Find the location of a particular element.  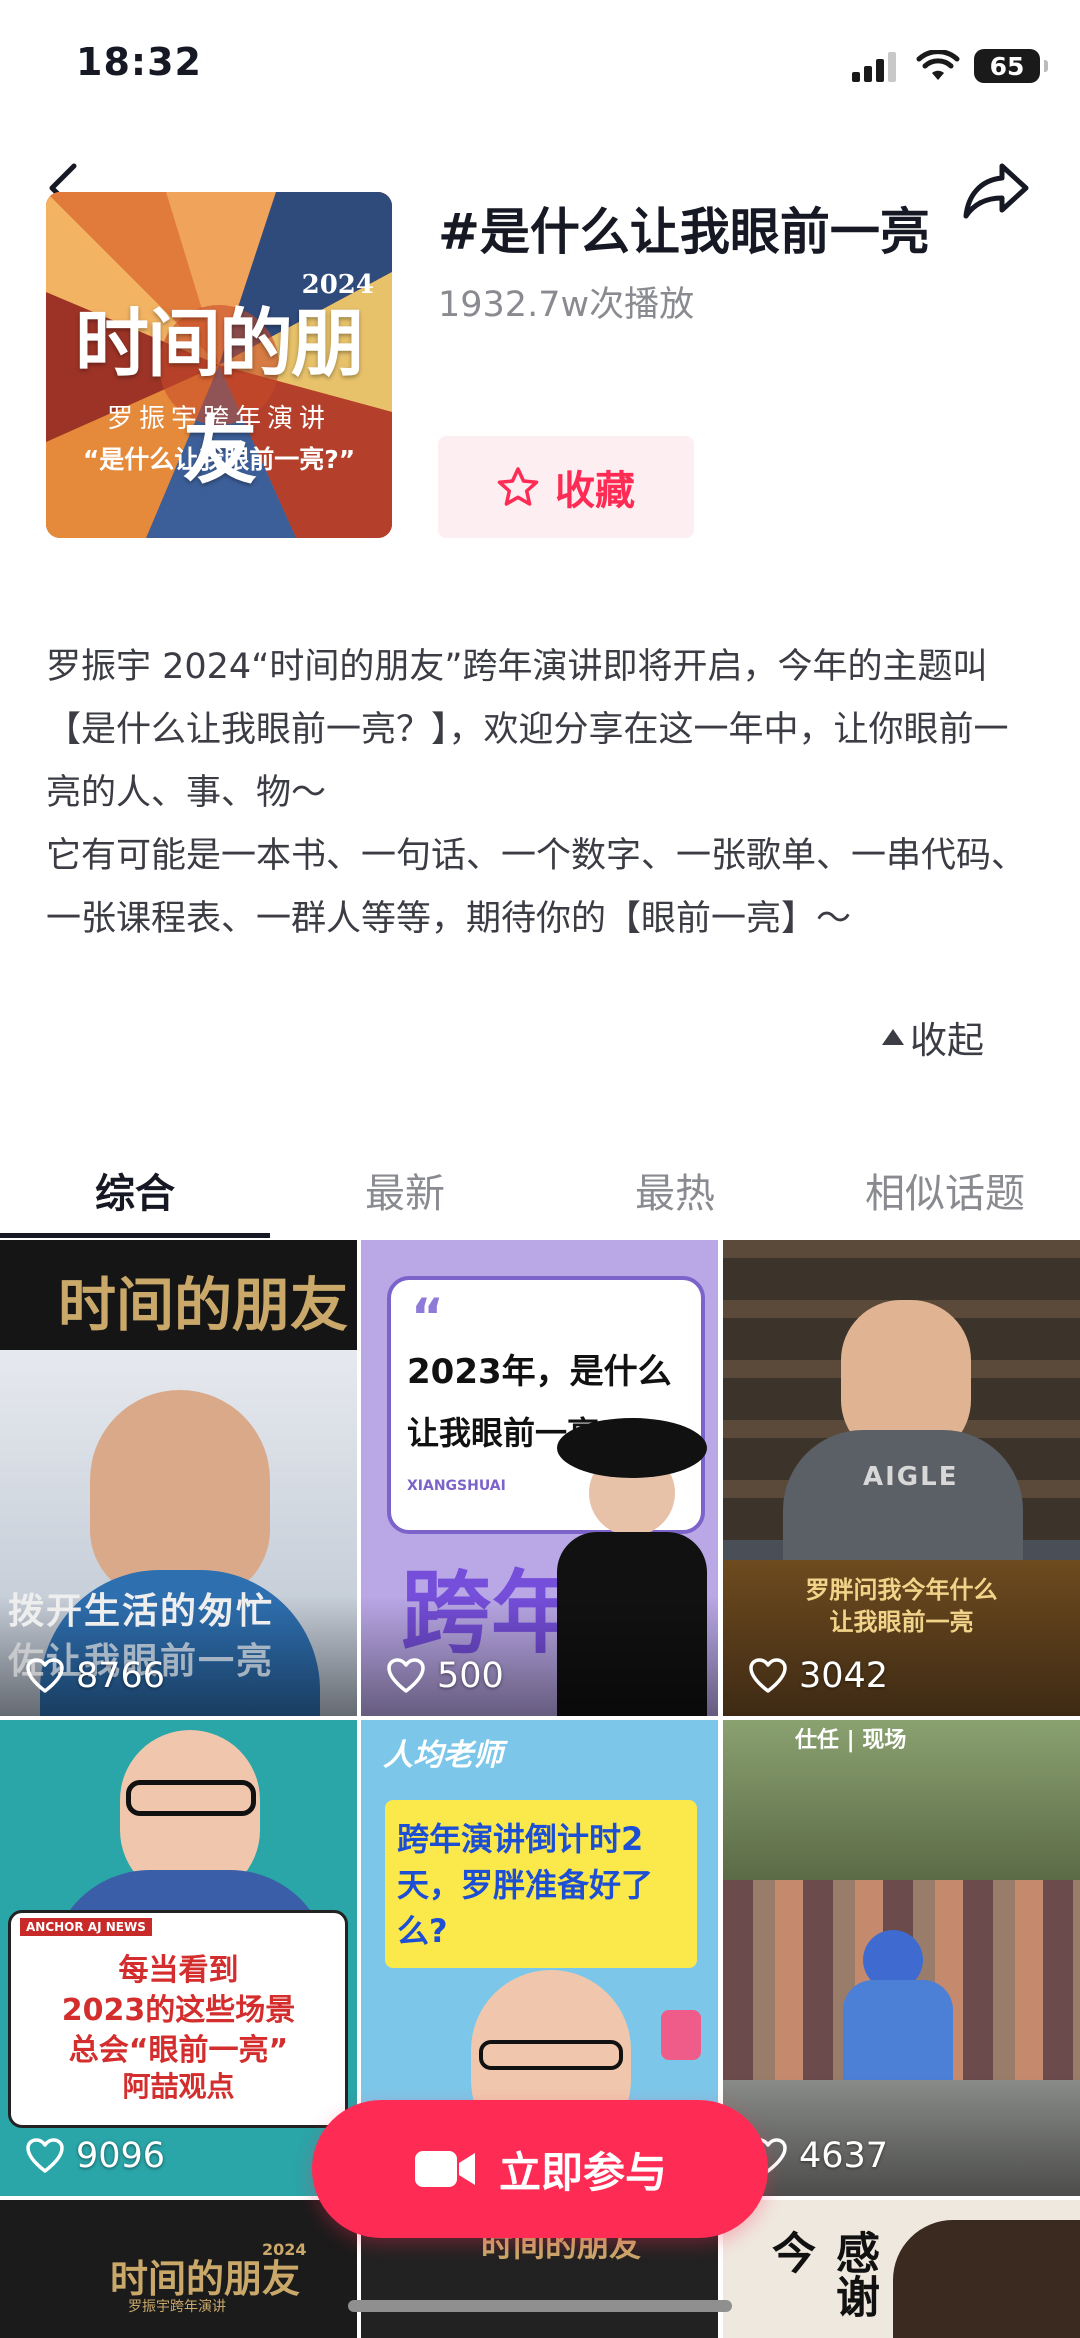

shirt-text: AIGLE is located at coordinates (911, 1477).